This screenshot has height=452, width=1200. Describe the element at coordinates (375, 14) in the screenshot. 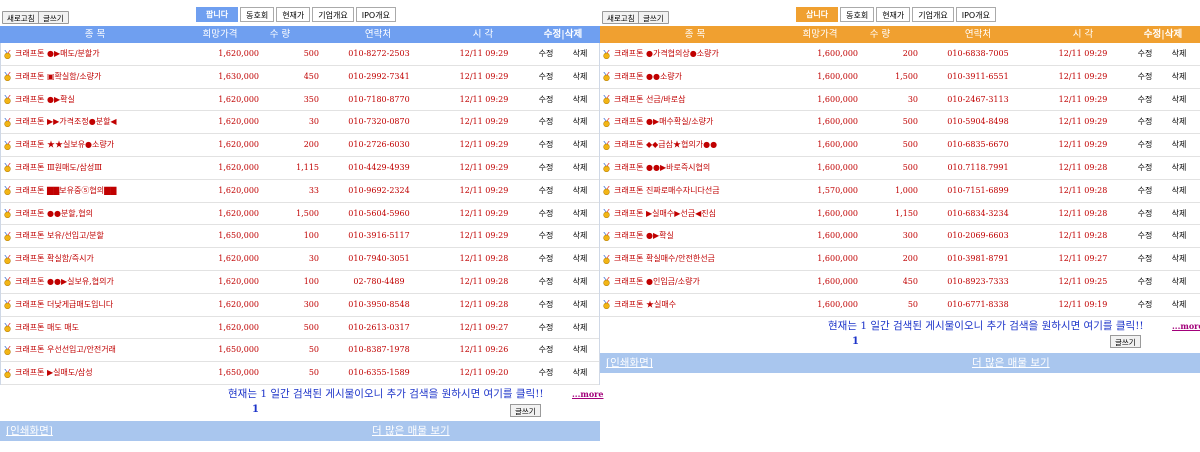

I see `tab-ipo-overview: IPO개요` at that location.